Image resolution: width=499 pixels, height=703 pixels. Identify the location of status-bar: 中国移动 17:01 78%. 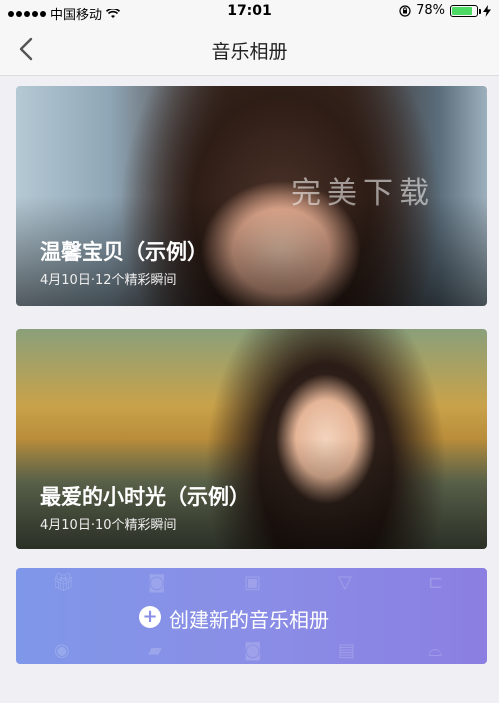
(249, 11).